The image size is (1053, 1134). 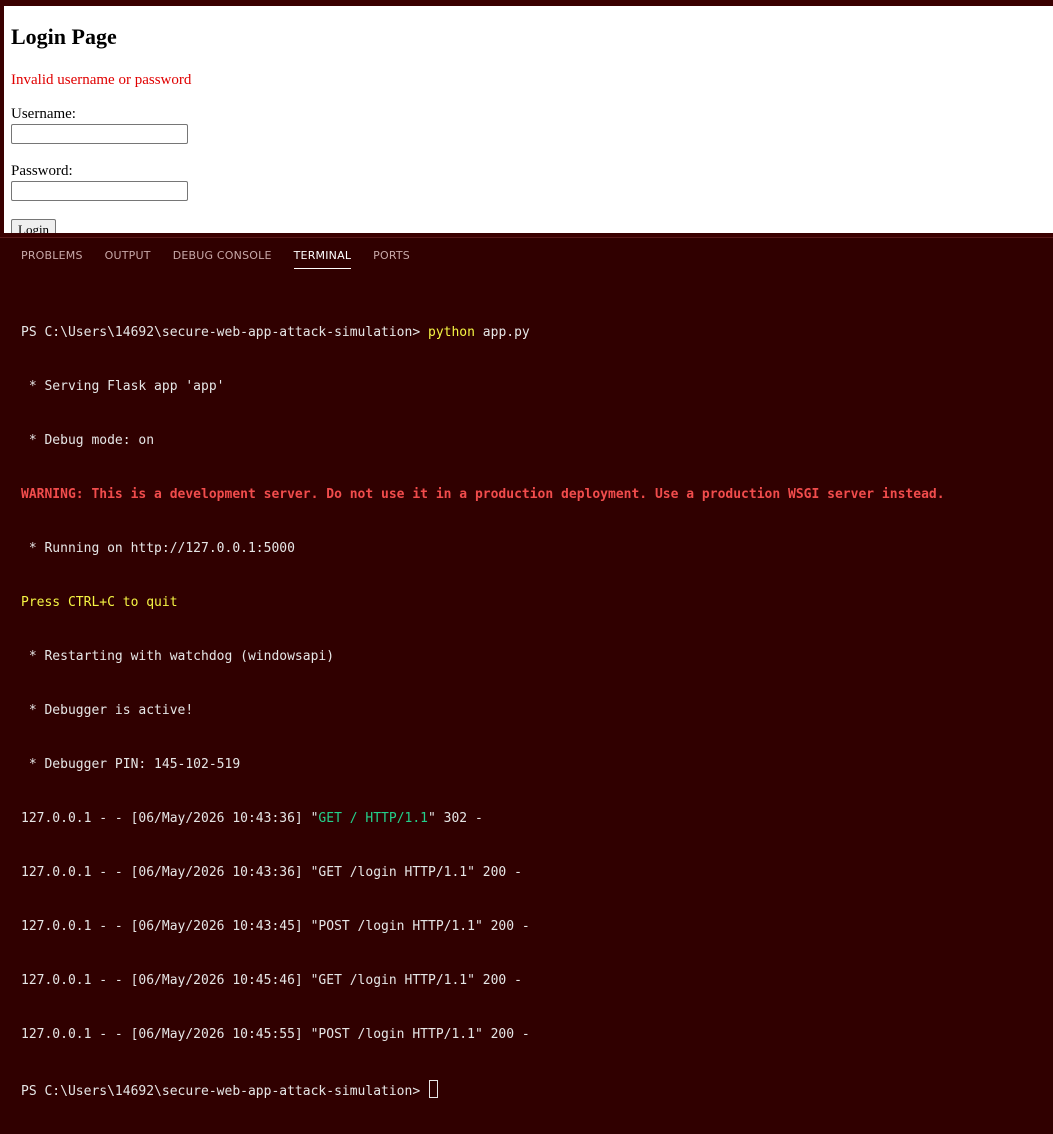 What do you see at coordinates (34, 226) in the screenshot?
I see `login-button: Login` at bounding box center [34, 226].